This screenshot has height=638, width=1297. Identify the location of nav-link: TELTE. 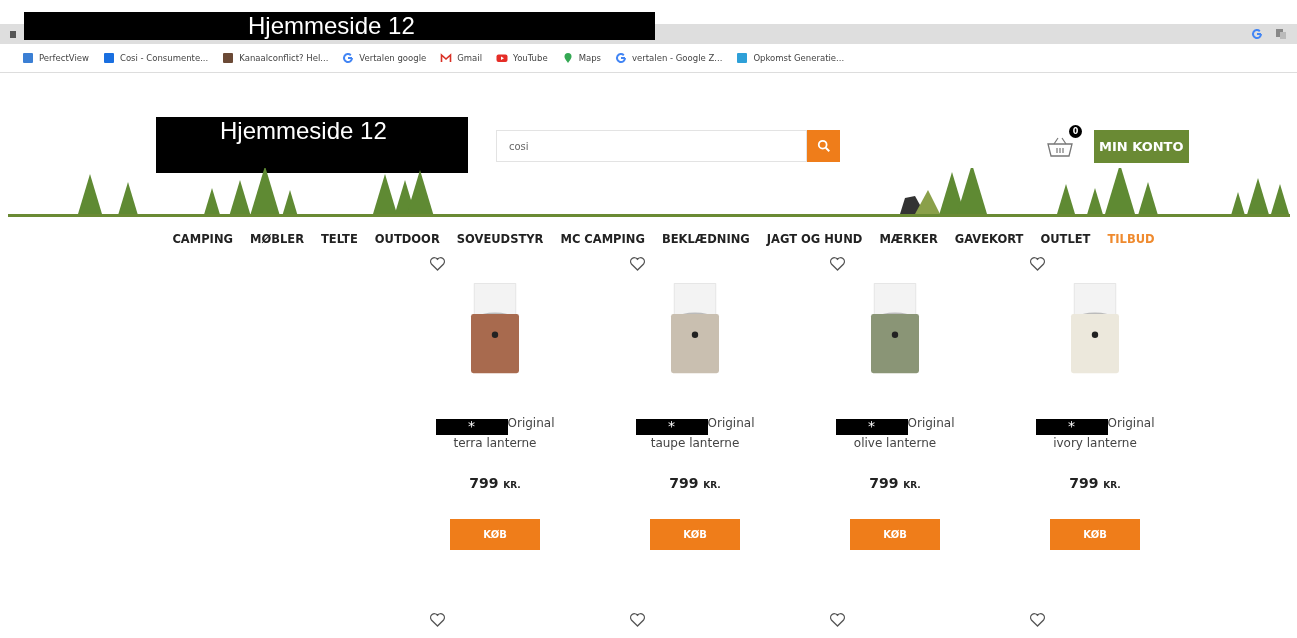
(339, 241).